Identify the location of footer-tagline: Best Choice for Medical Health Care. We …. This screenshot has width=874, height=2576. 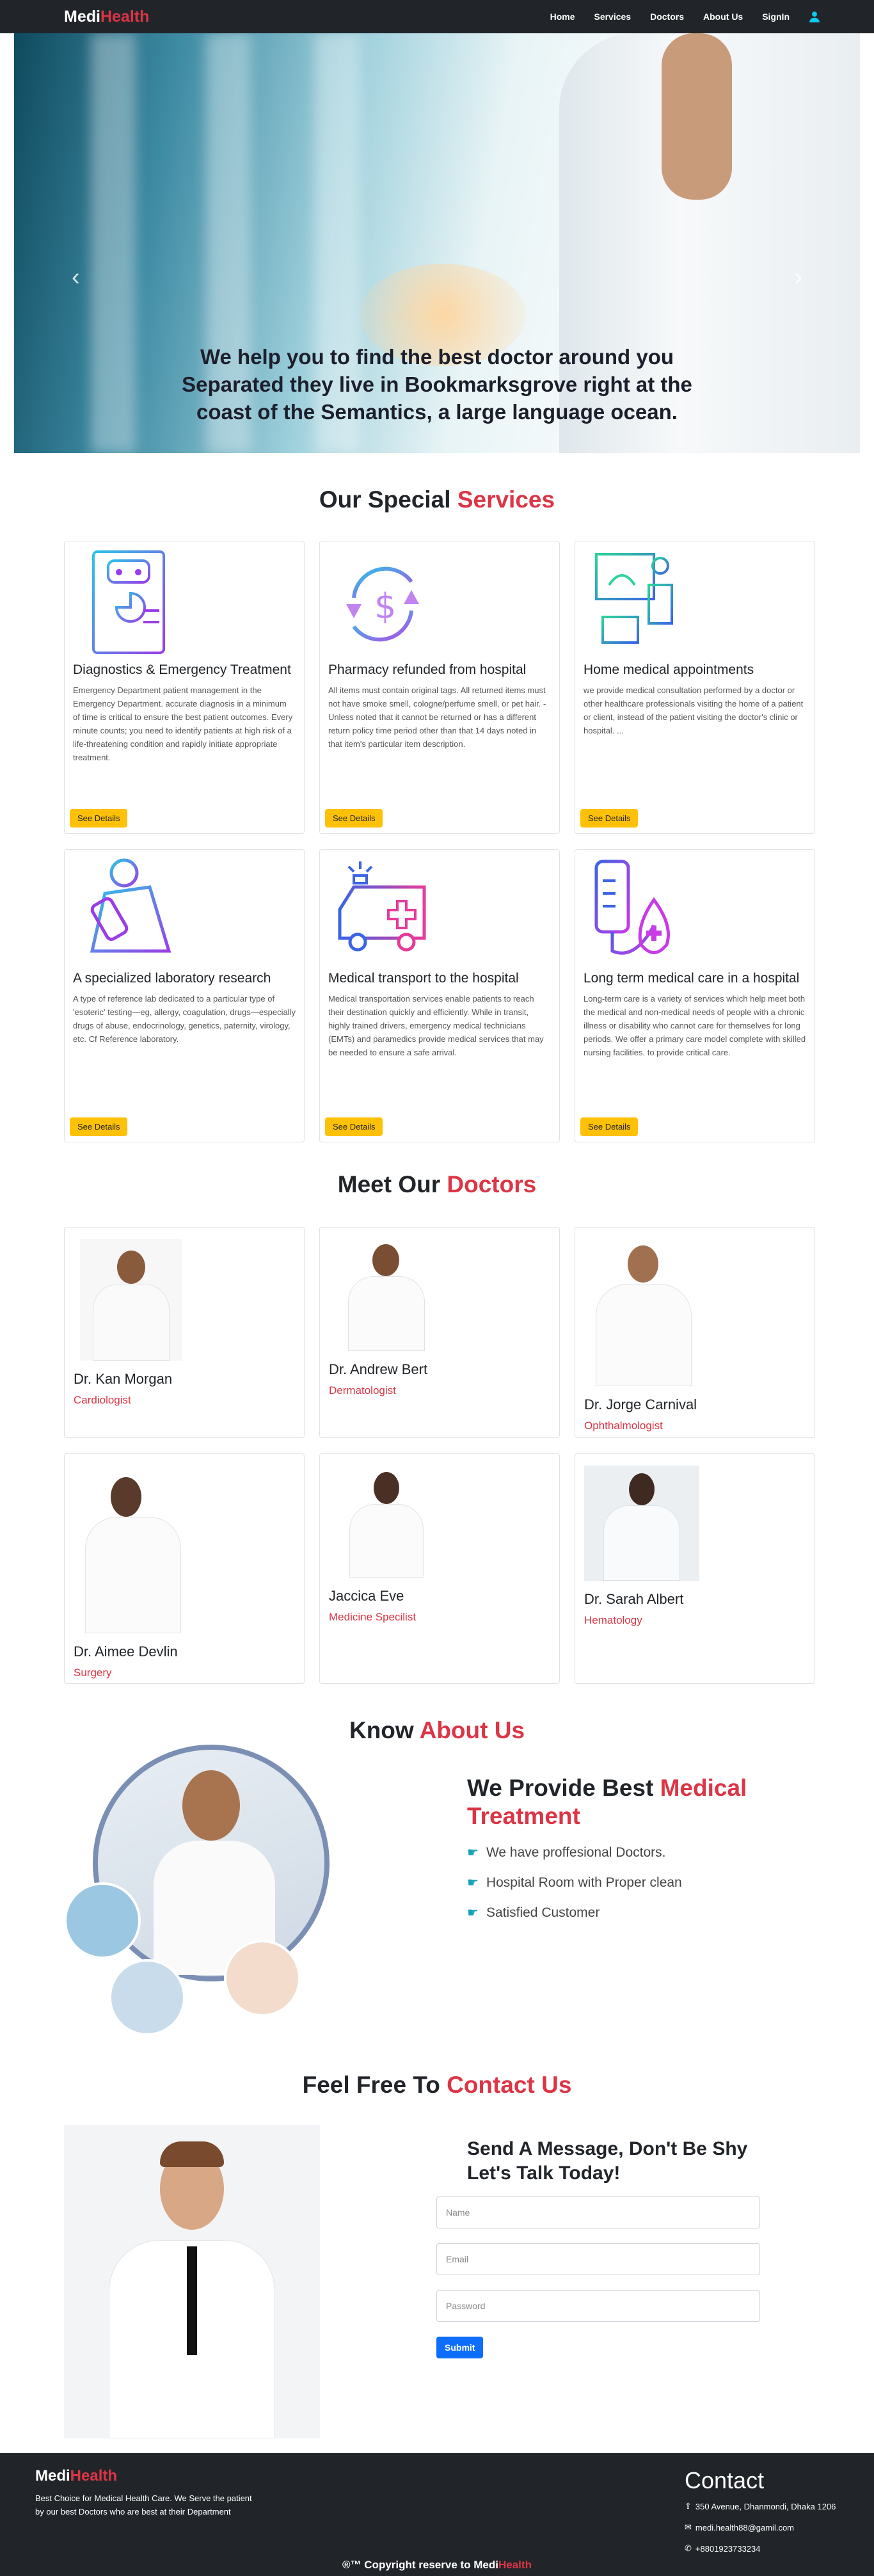
(143, 2504).